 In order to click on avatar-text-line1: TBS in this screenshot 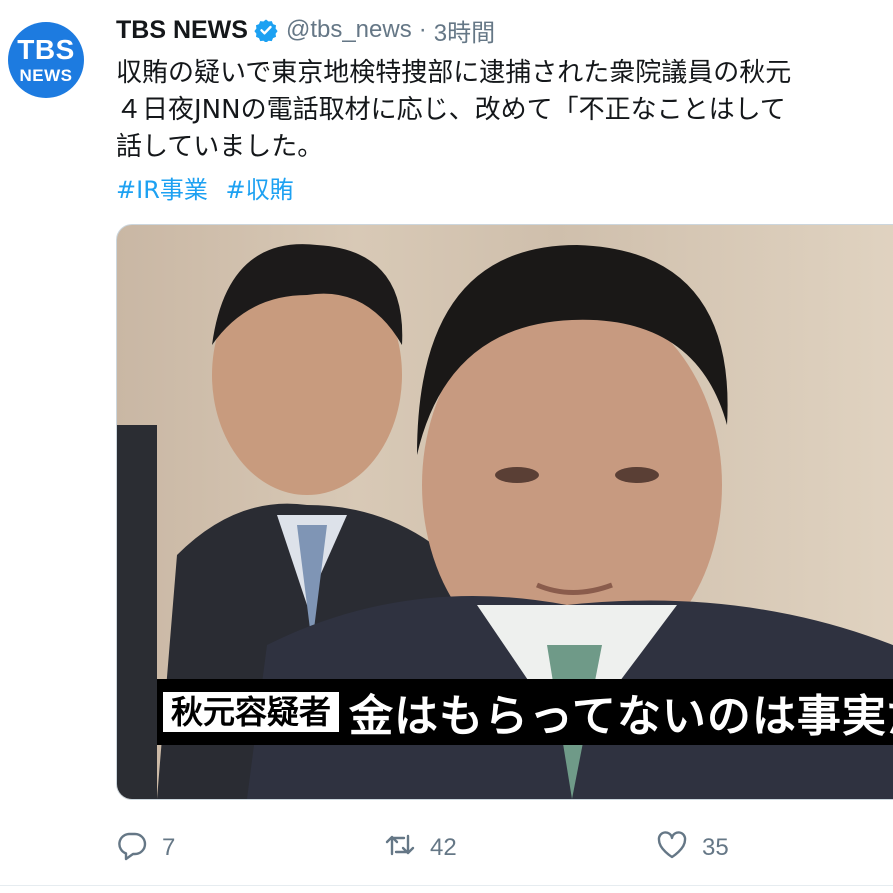, I will do `click(46, 49)`.